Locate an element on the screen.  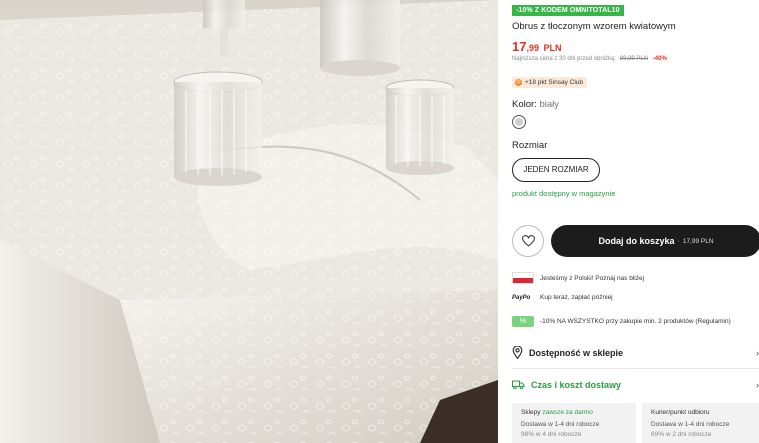
price-decimal: ,99 is located at coordinates (532, 48).